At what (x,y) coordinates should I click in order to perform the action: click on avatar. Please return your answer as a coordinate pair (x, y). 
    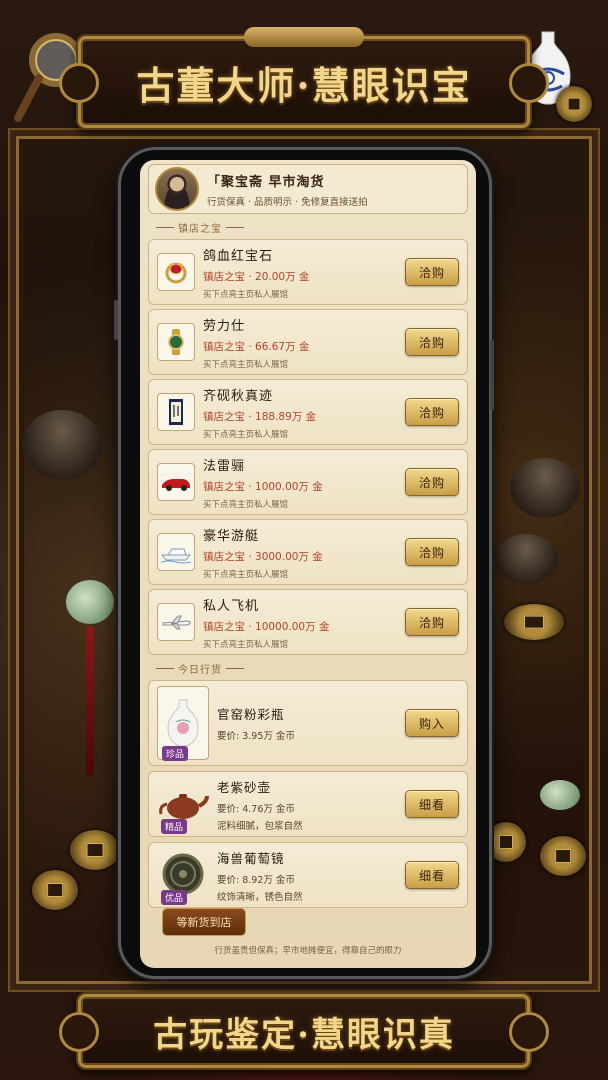
    Looking at the image, I should click on (177, 189).